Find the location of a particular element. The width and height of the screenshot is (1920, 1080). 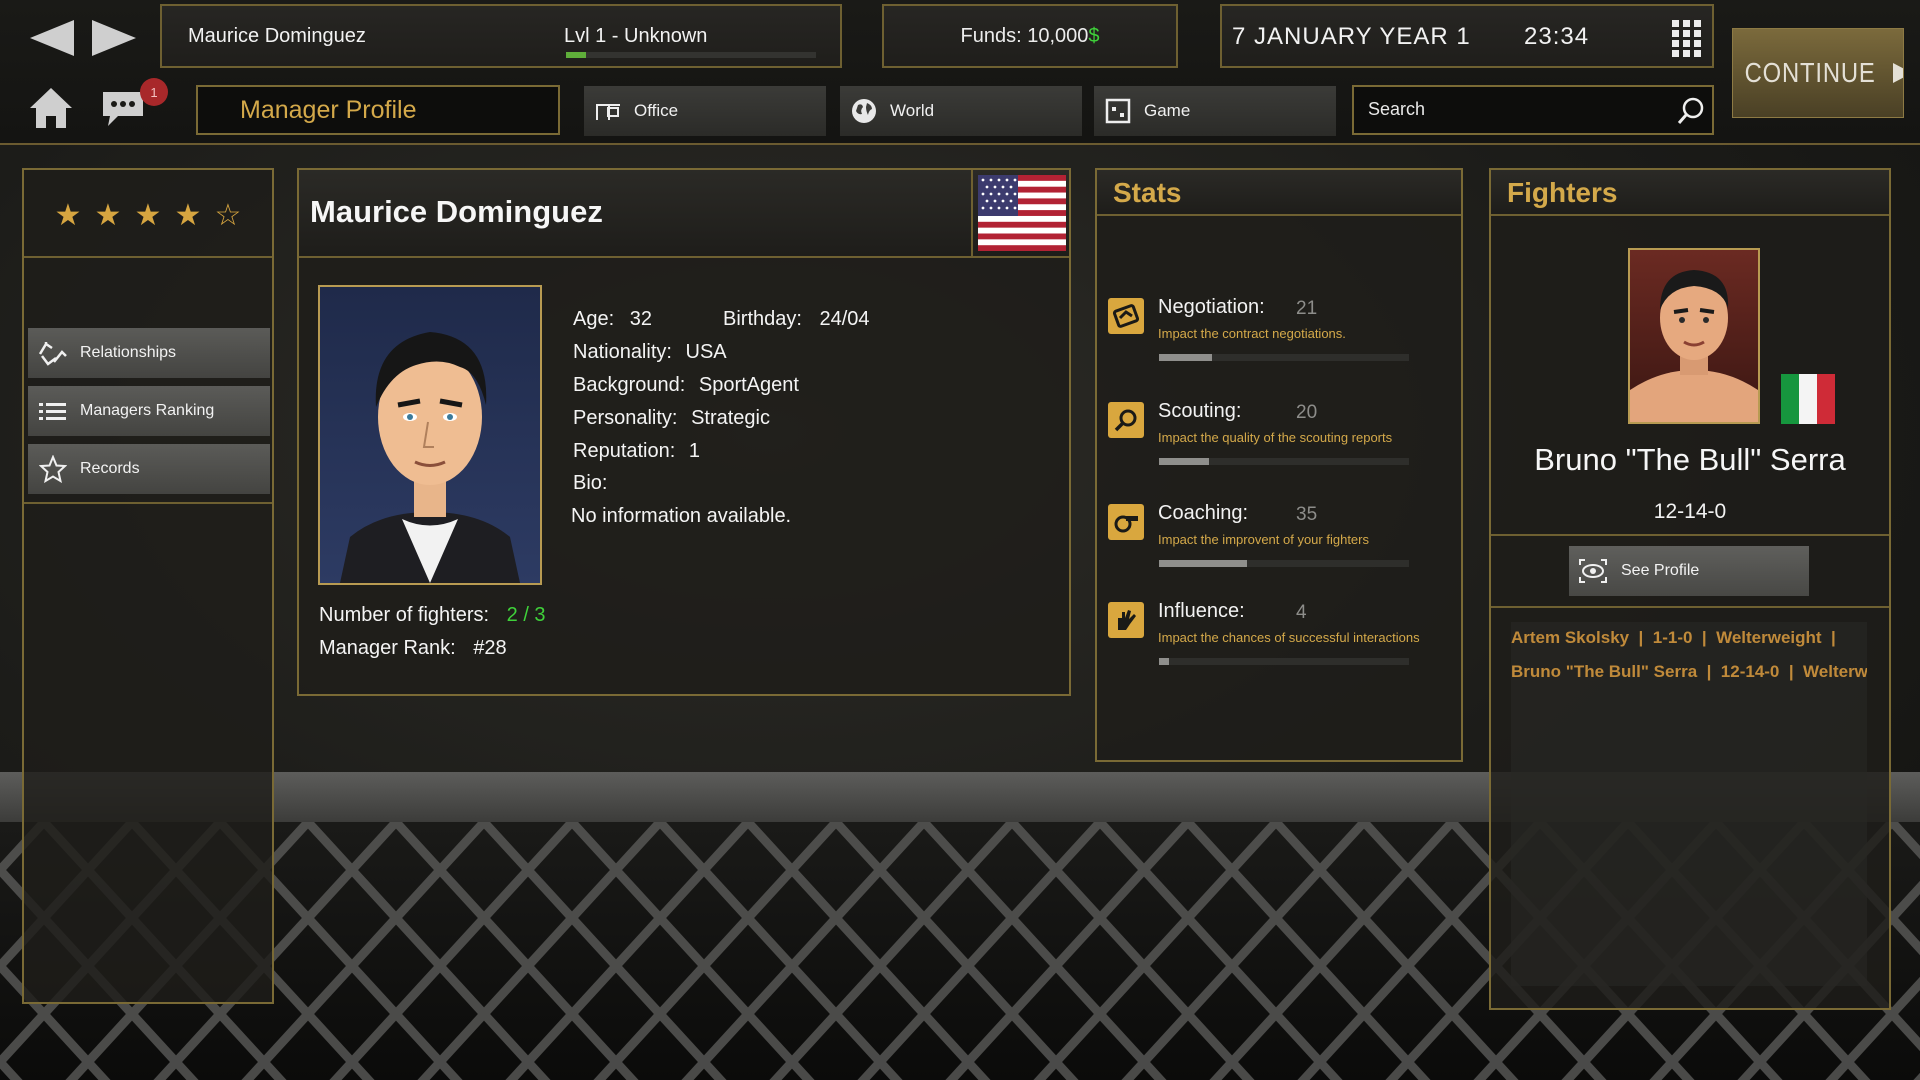

stat-value: 4 is located at coordinates (1301, 612).